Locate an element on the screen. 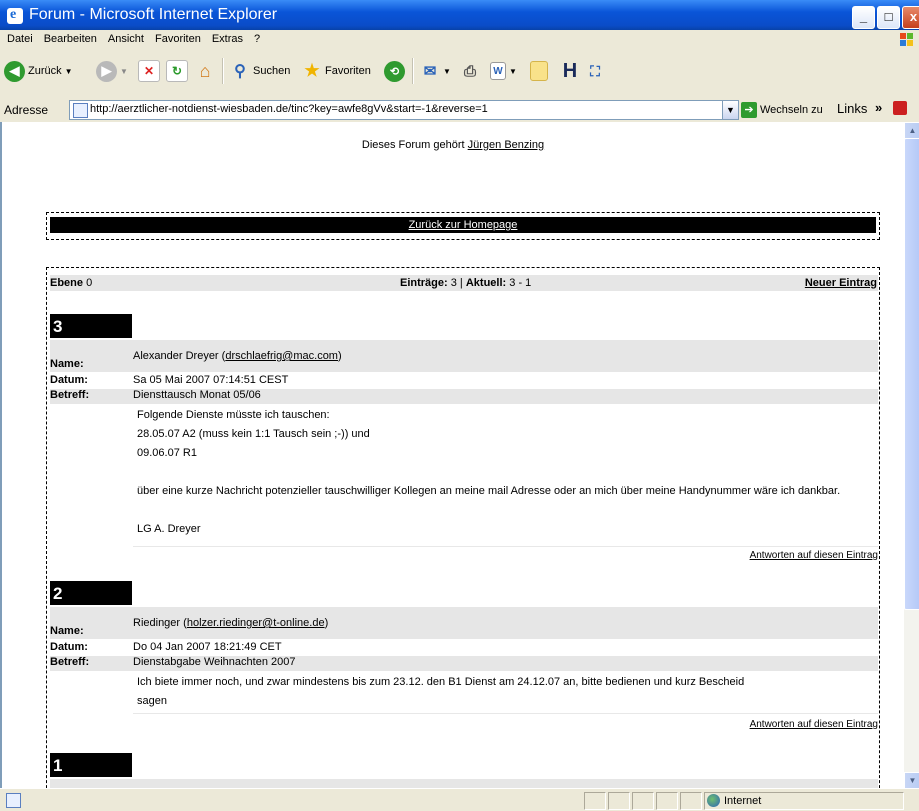  menu-datei: Datei is located at coordinates (21, 37).